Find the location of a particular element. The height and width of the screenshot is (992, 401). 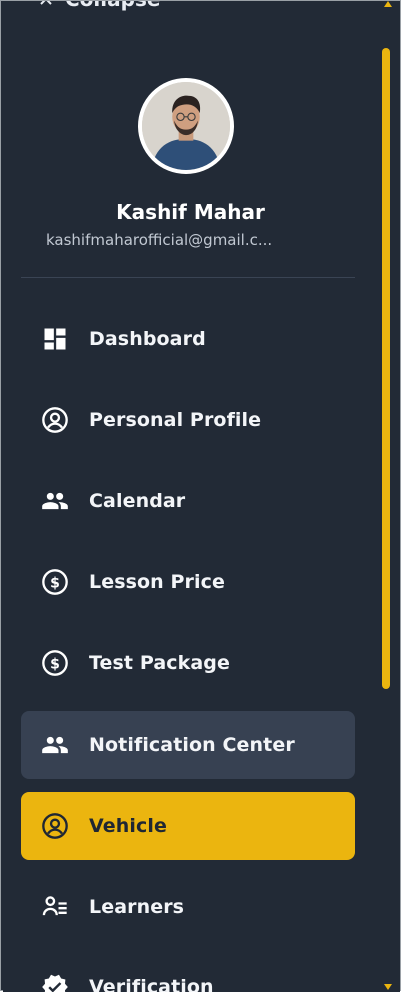

avatar is located at coordinates (186, 126).